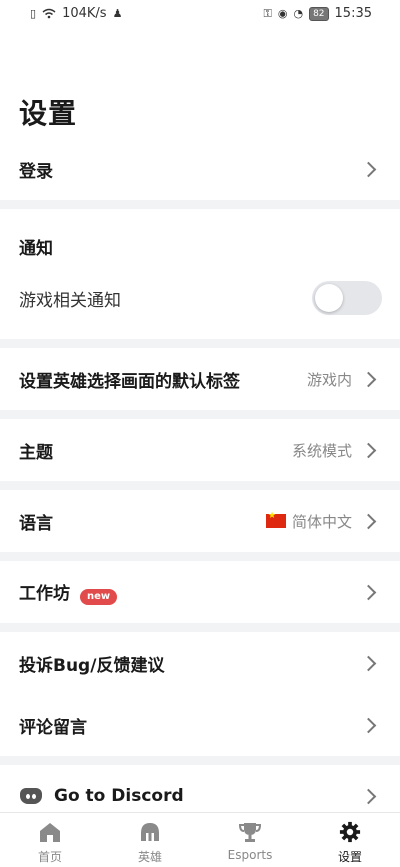 Image resolution: width=400 pixels, height=867 pixels. I want to click on language-section: 语言 简体中文, so click(200, 521).